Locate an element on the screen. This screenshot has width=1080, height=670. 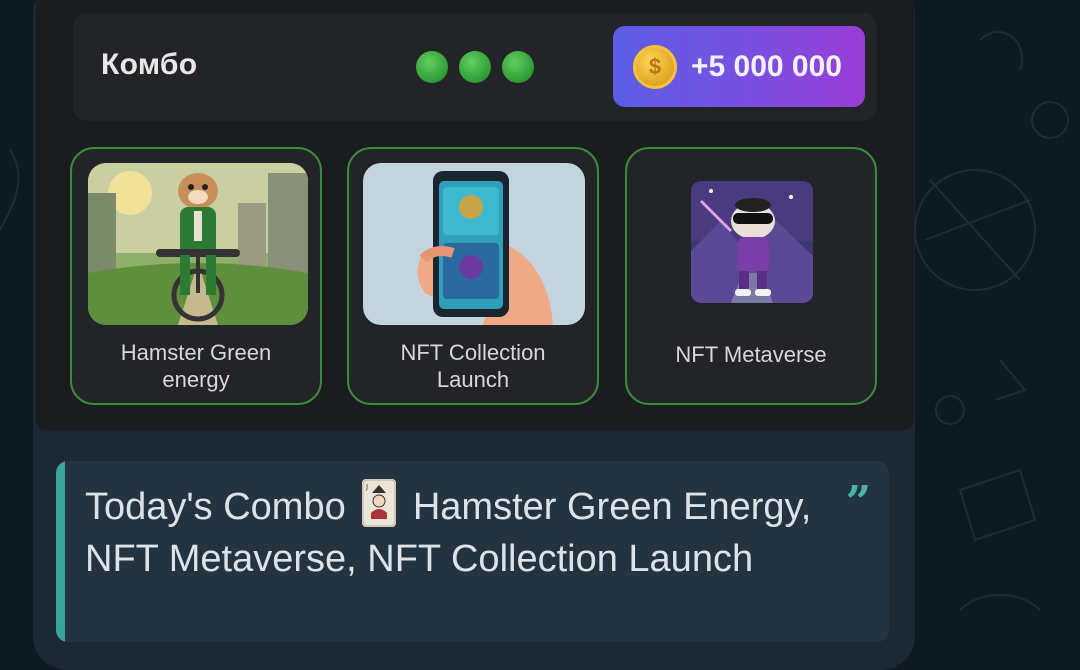
combo-progress-dots is located at coordinates (475, 67).